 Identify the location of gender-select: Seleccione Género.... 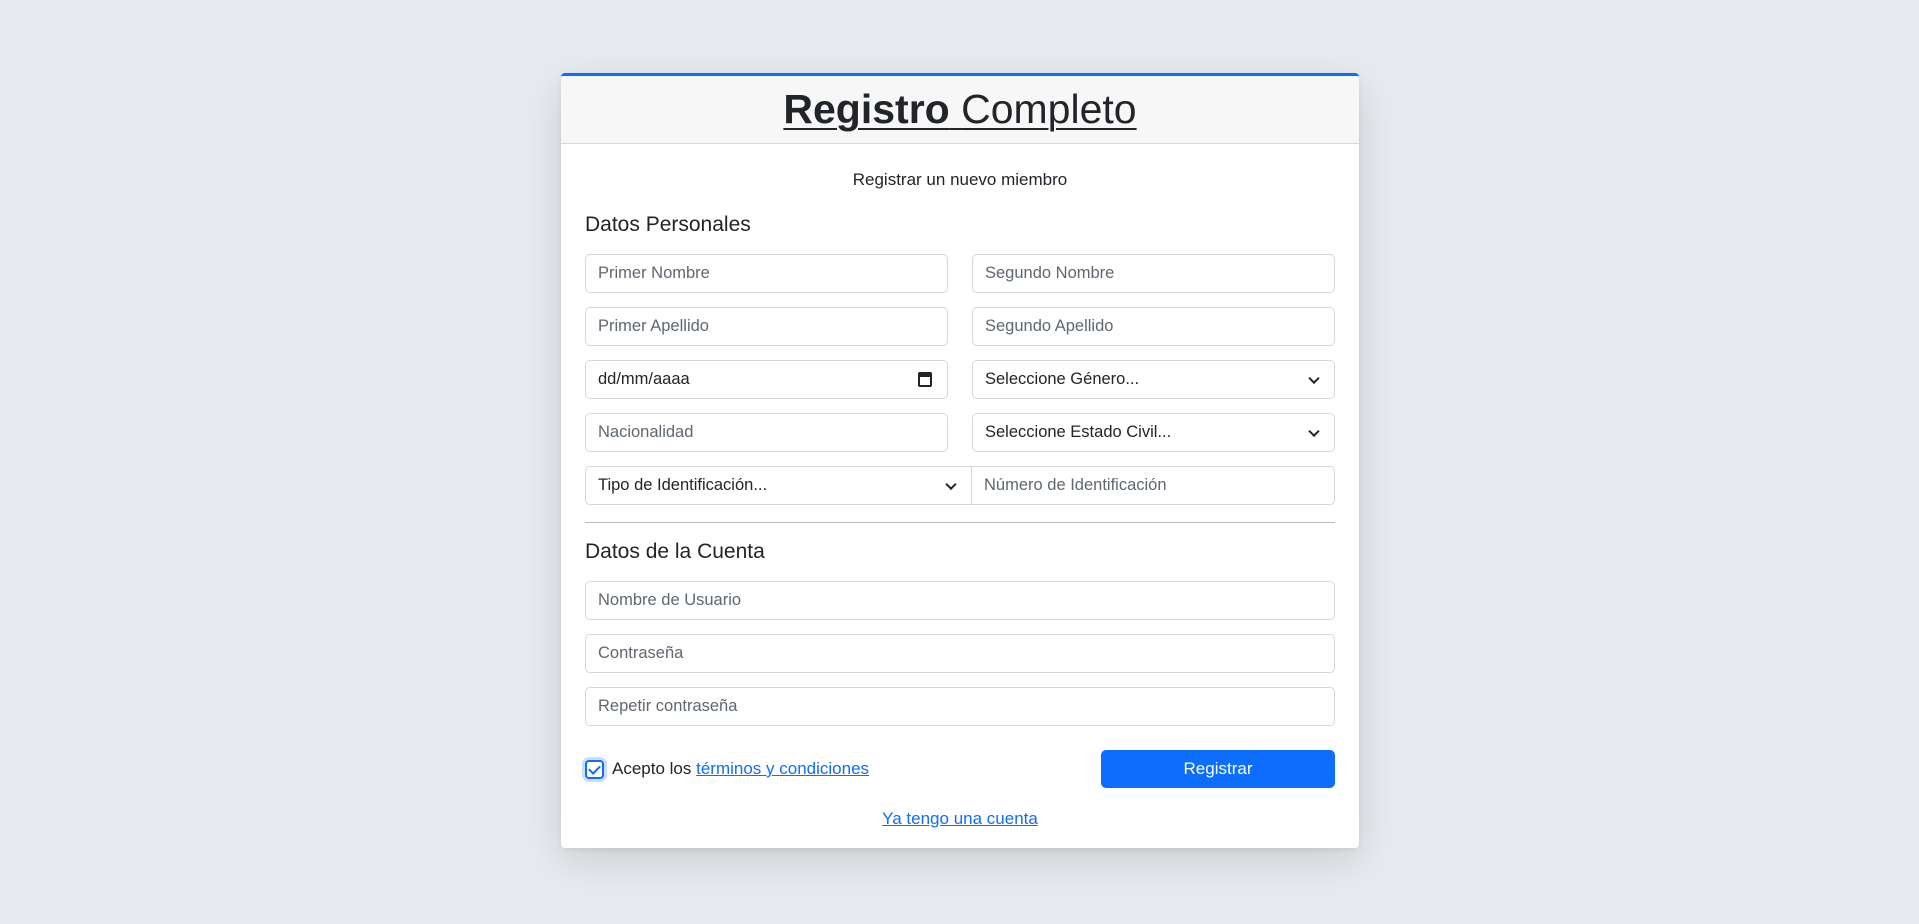
(1153, 379).